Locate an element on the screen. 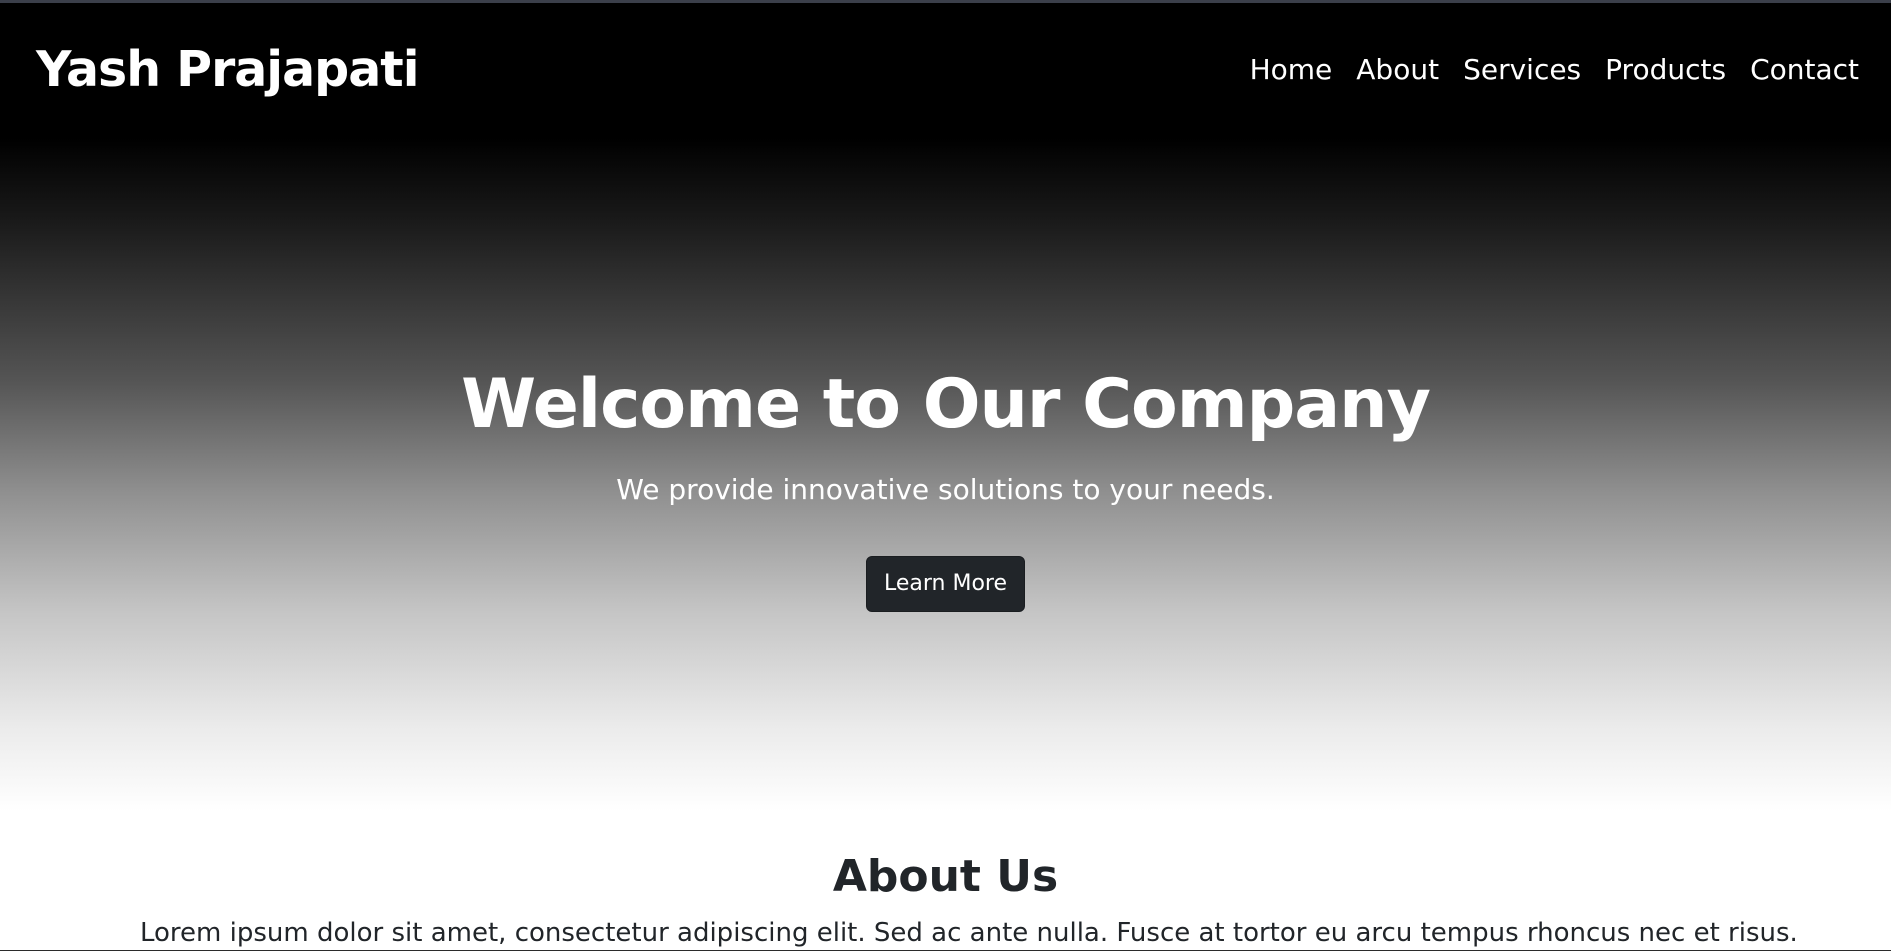  nav-links: Home About Services Products Contact is located at coordinates (1554, 69).